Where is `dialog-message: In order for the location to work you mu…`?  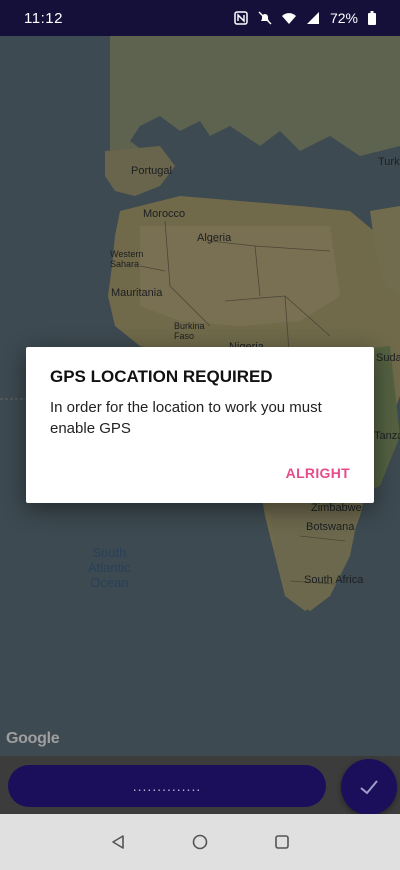
dialog-message: In order for the location to work you mu… is located at coordinates (186, 418).